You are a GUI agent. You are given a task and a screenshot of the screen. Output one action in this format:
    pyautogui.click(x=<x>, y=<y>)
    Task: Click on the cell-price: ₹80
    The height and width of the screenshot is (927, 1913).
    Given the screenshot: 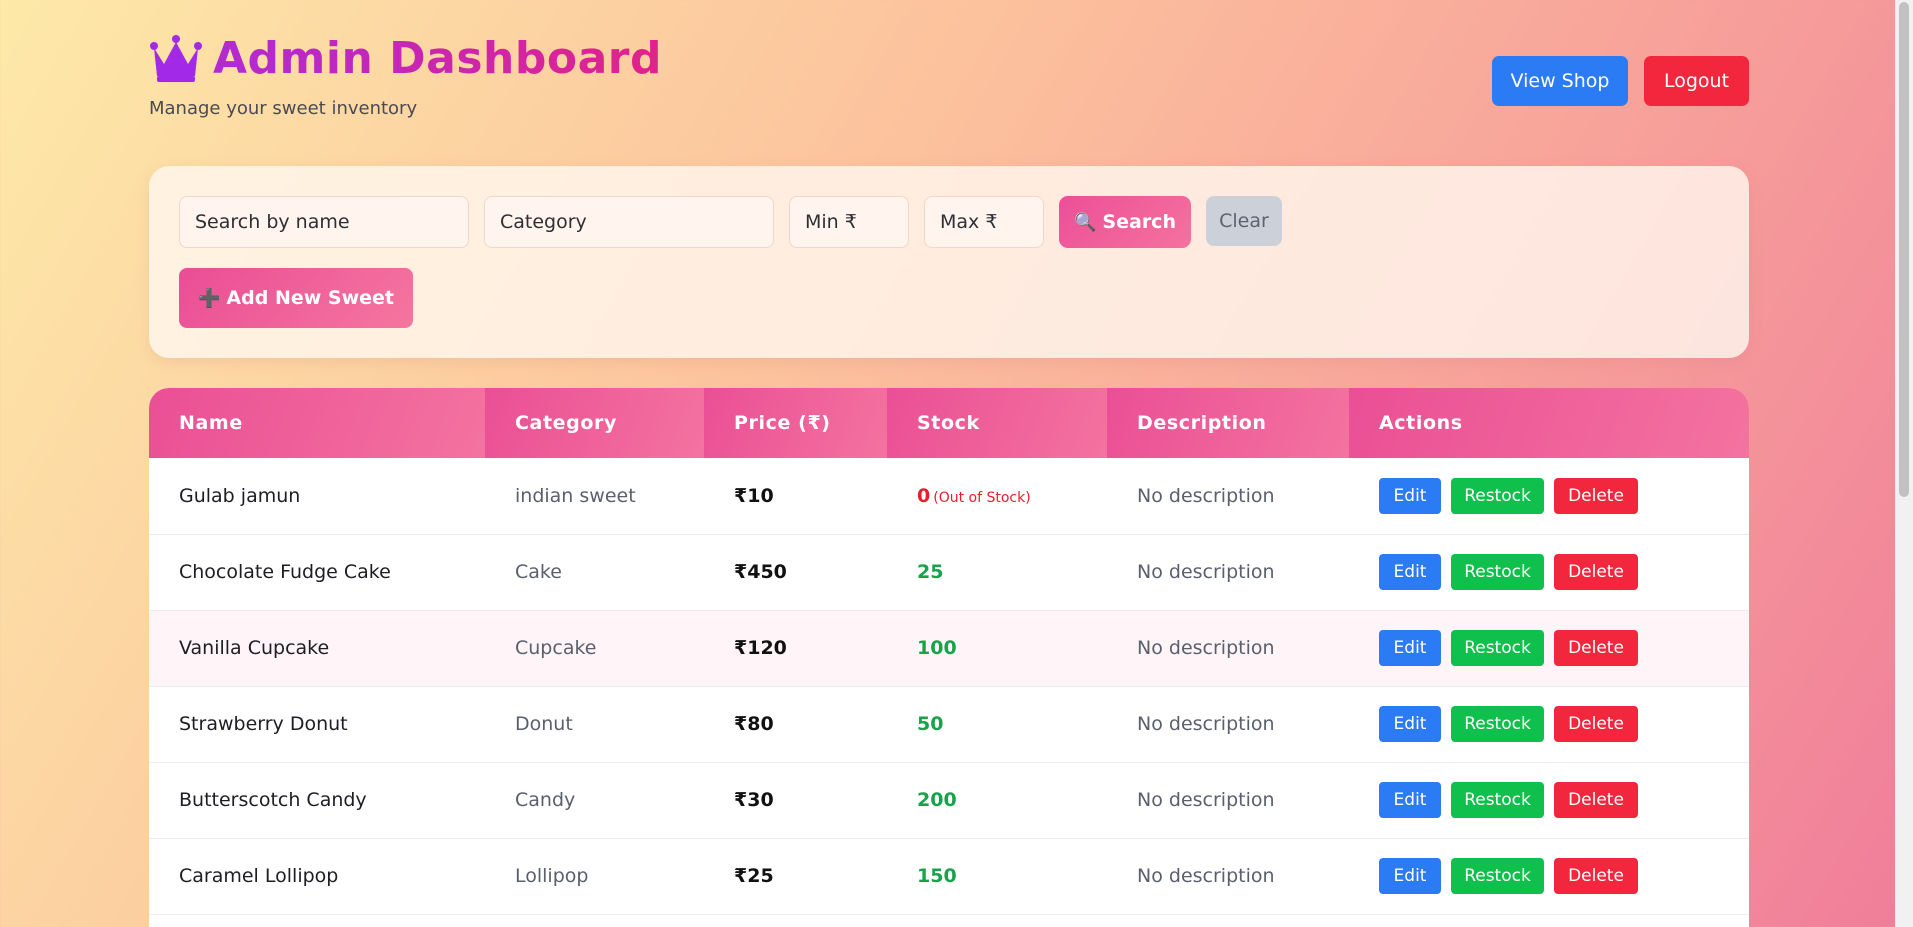 What is the action you would take?
    pyautogui.click(x=795, y=724)
    